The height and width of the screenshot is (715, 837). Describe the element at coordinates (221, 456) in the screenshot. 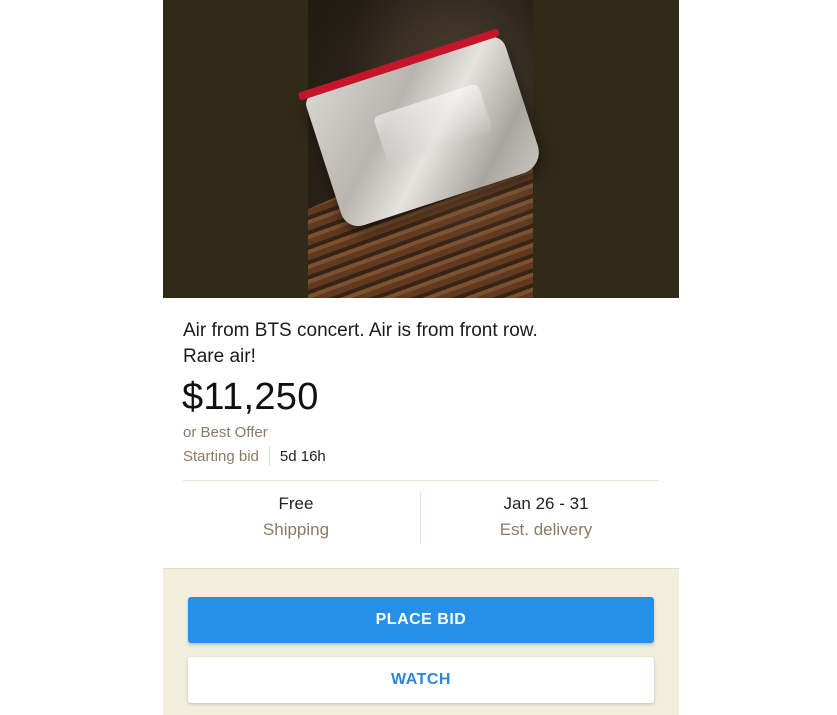

I see `starting-bid-label: Starting bid` at that location.